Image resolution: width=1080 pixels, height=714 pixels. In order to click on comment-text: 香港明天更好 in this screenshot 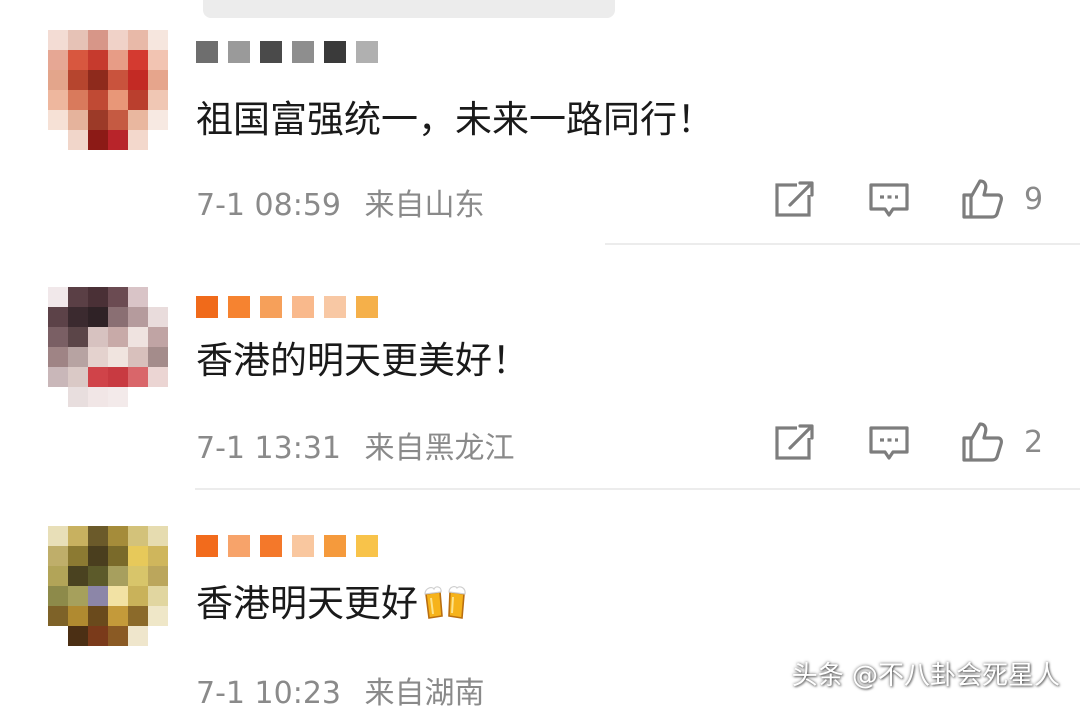, I will do `click(333, 604)`.